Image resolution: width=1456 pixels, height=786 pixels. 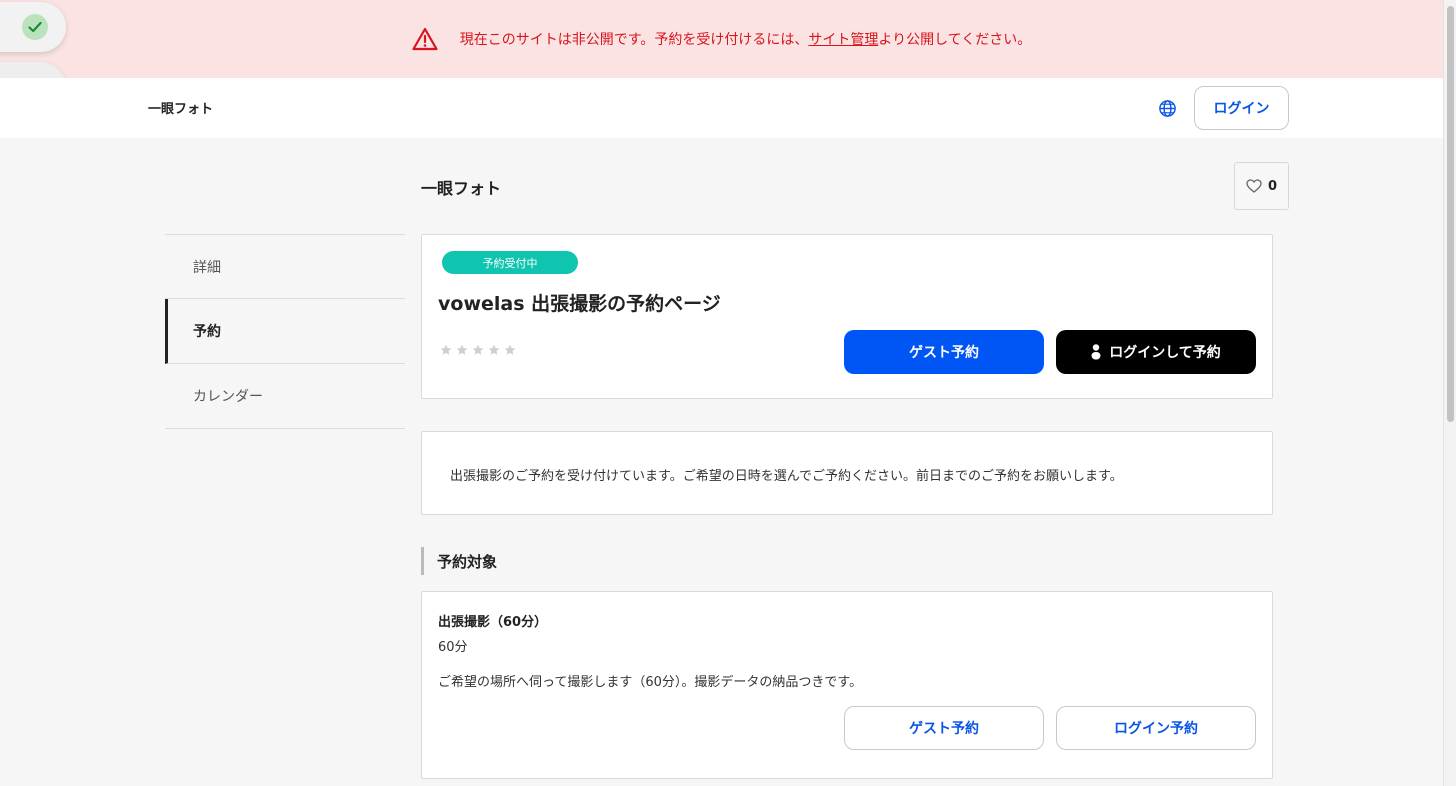 I want to click on service-guest-reserve-button: ゲスト予約, so click(x=944, y=728).